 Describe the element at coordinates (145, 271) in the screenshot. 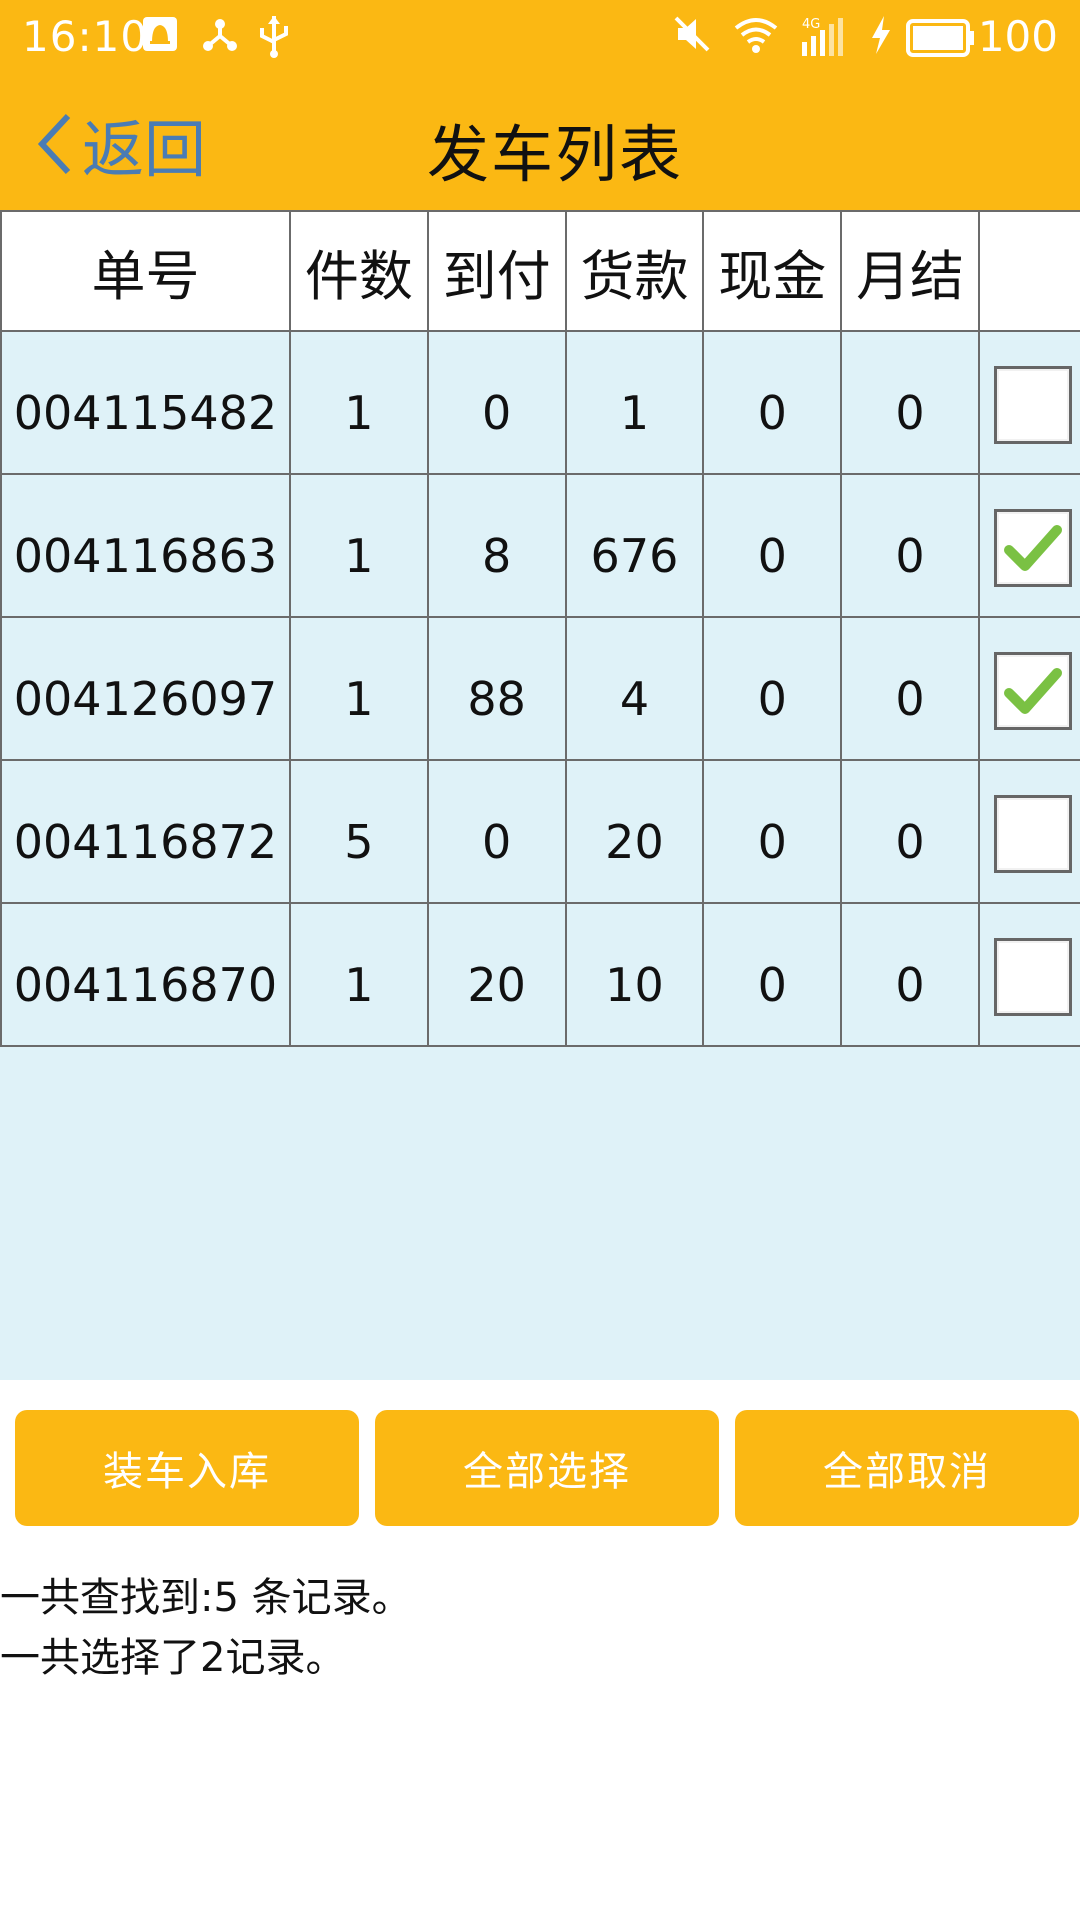

I see `column-header-order: 单号` at that location.